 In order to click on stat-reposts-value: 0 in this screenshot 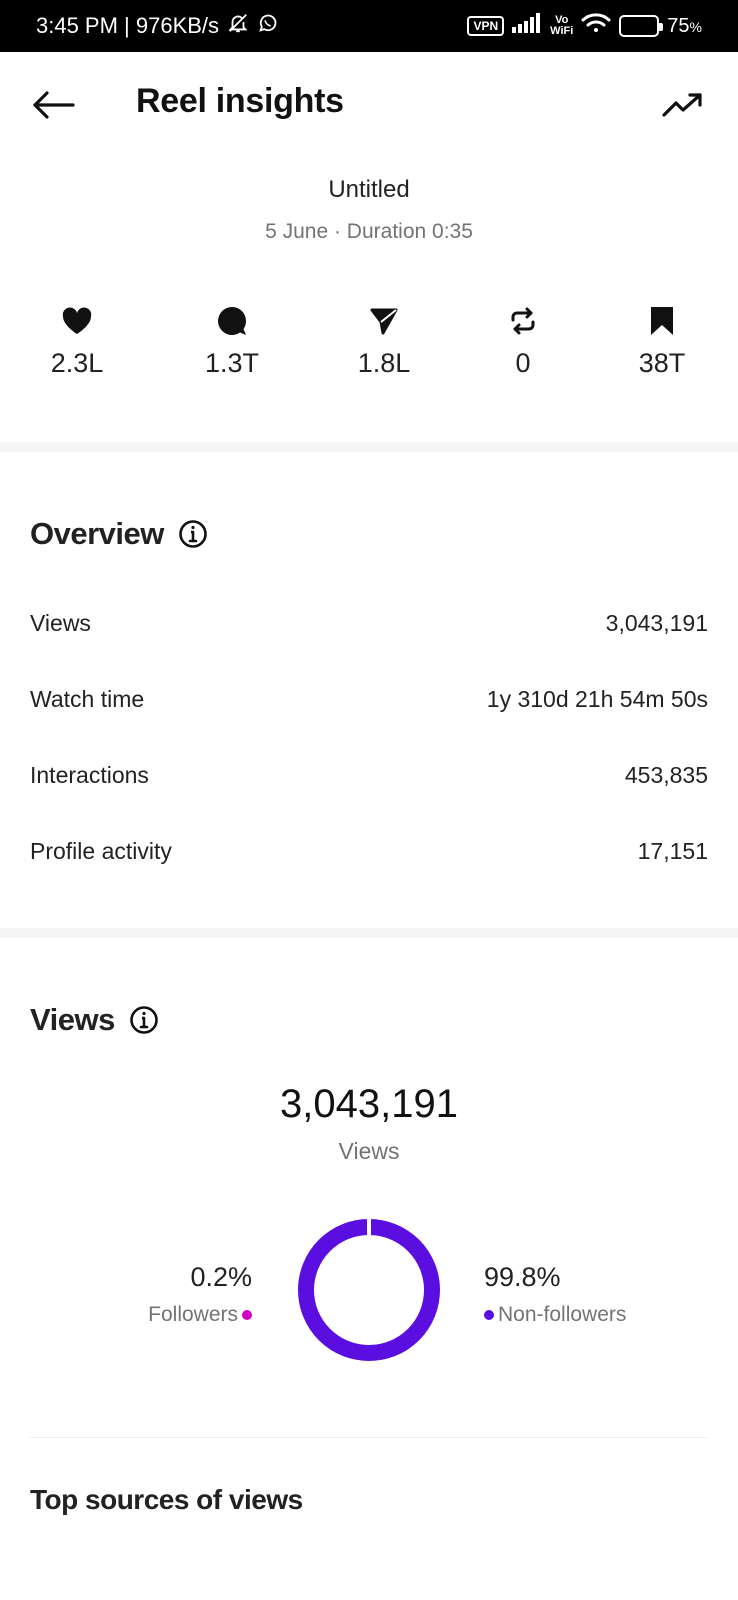, I will do `click(523, 363)`.